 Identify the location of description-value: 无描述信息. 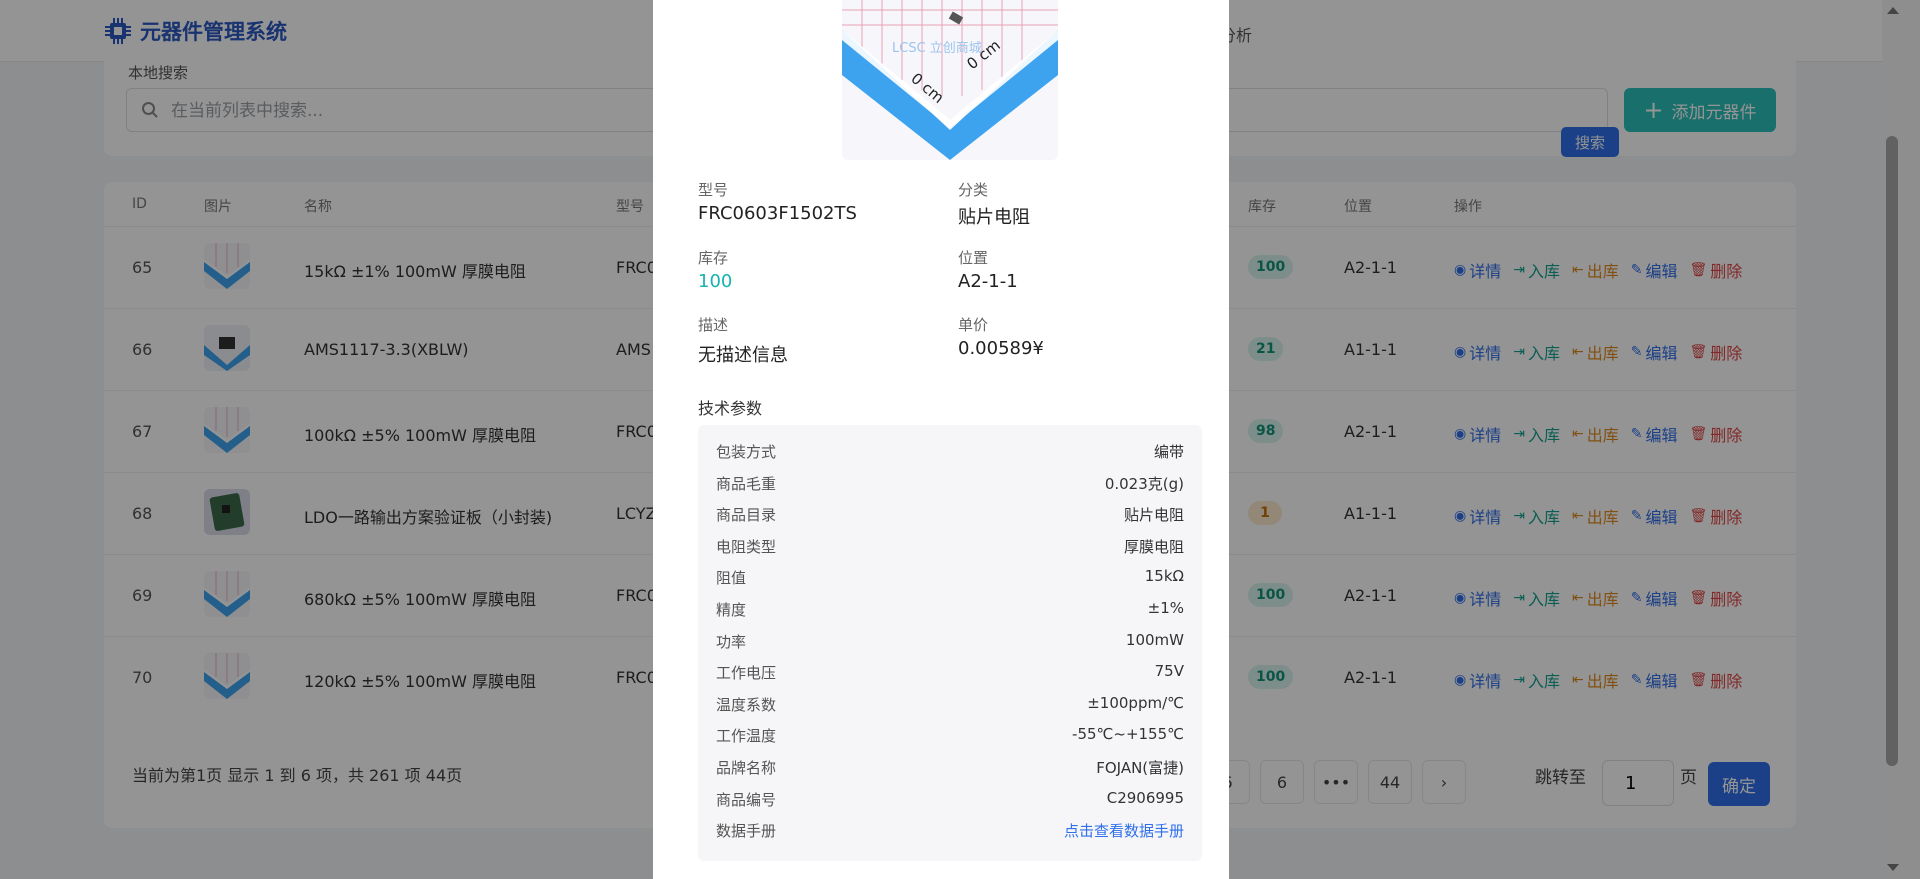
(743, 355).